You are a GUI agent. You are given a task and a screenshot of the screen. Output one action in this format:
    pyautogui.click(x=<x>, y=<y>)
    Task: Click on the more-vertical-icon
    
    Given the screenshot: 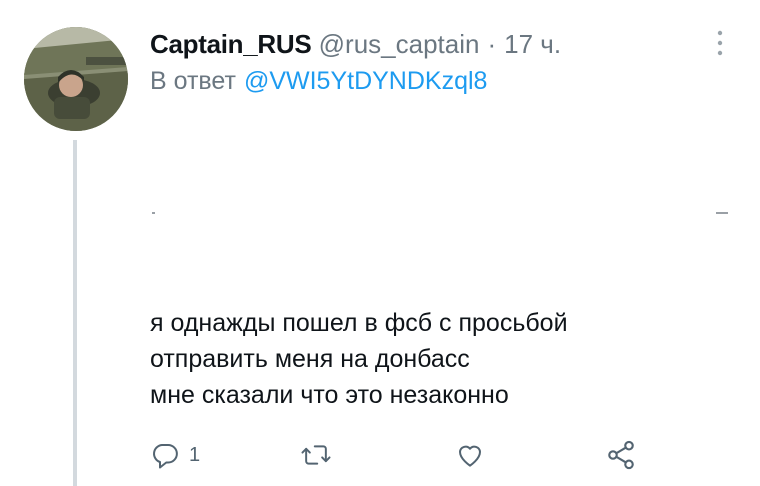 What is the action you would take?
    pyautogui.click(x=720, y=43)
    